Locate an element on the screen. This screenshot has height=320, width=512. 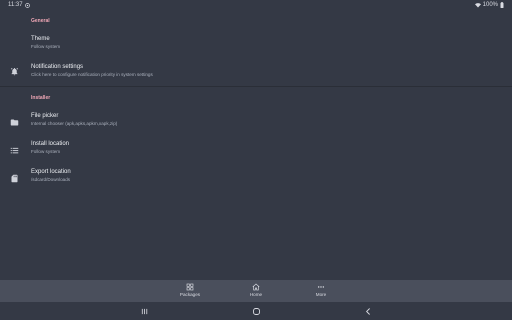
nav-label: Packages is located at coordinates (190, 294).